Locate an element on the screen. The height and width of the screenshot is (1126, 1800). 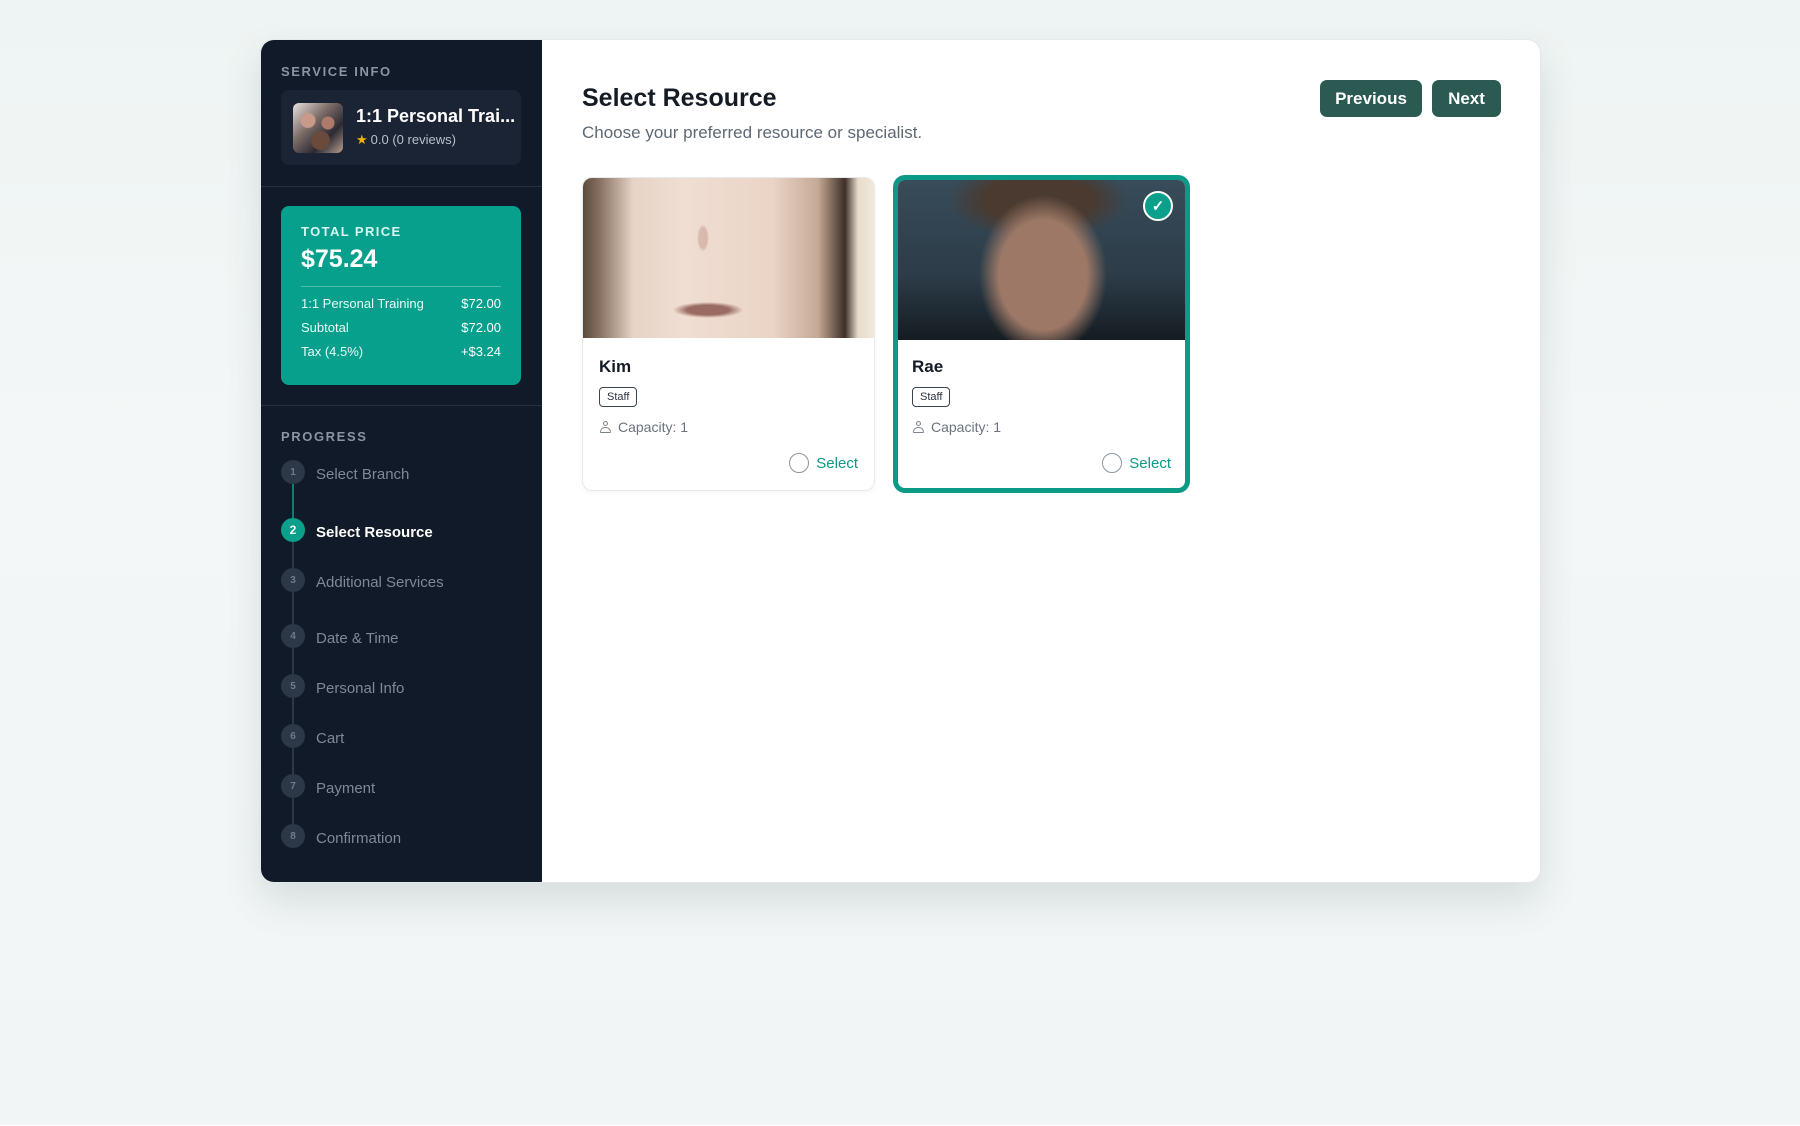
step-number: 7 is located at coordinates (293, 786).